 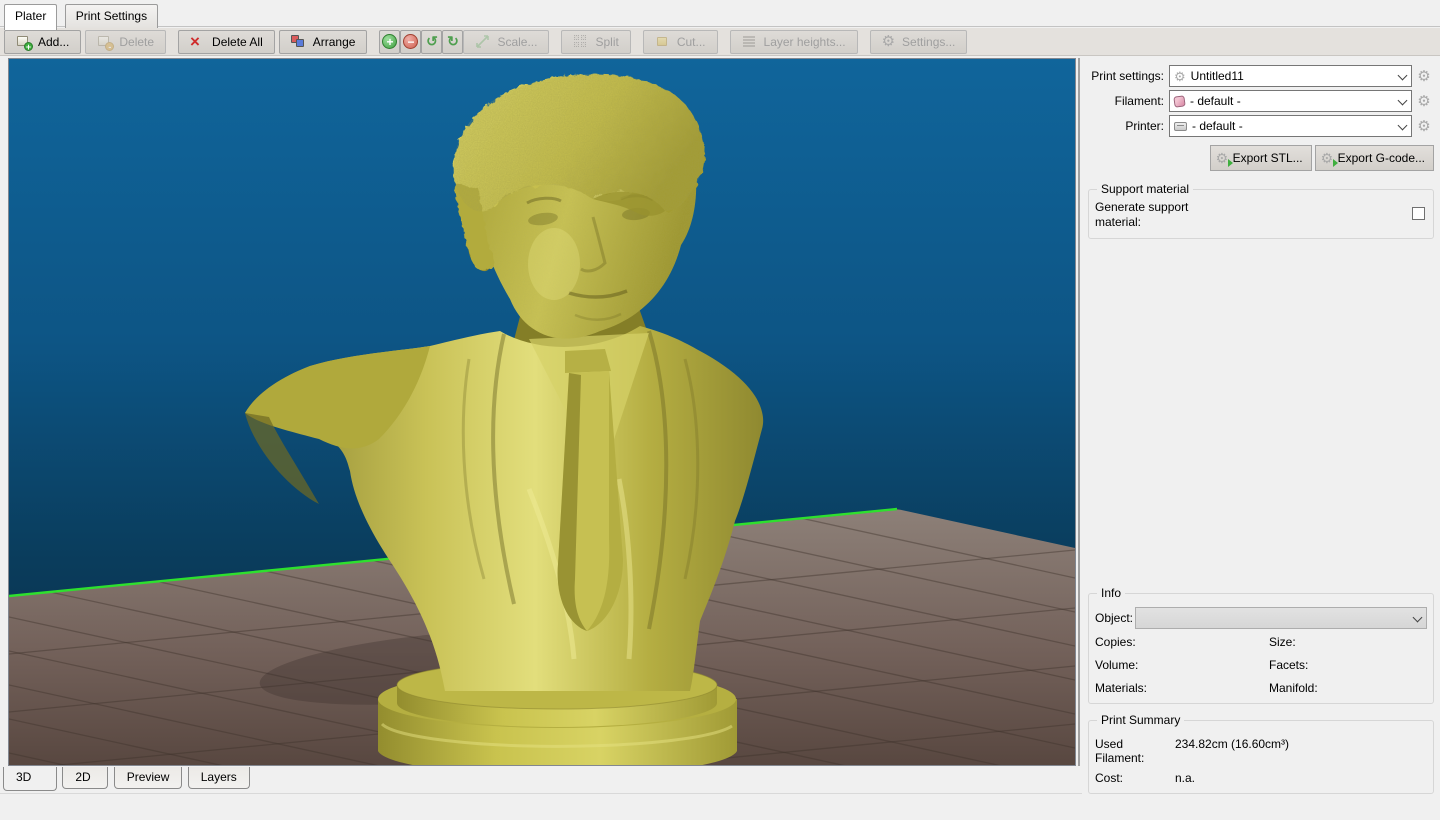 I want to click on rotate-ccw-button: ↺, so click(x=432, y=41).